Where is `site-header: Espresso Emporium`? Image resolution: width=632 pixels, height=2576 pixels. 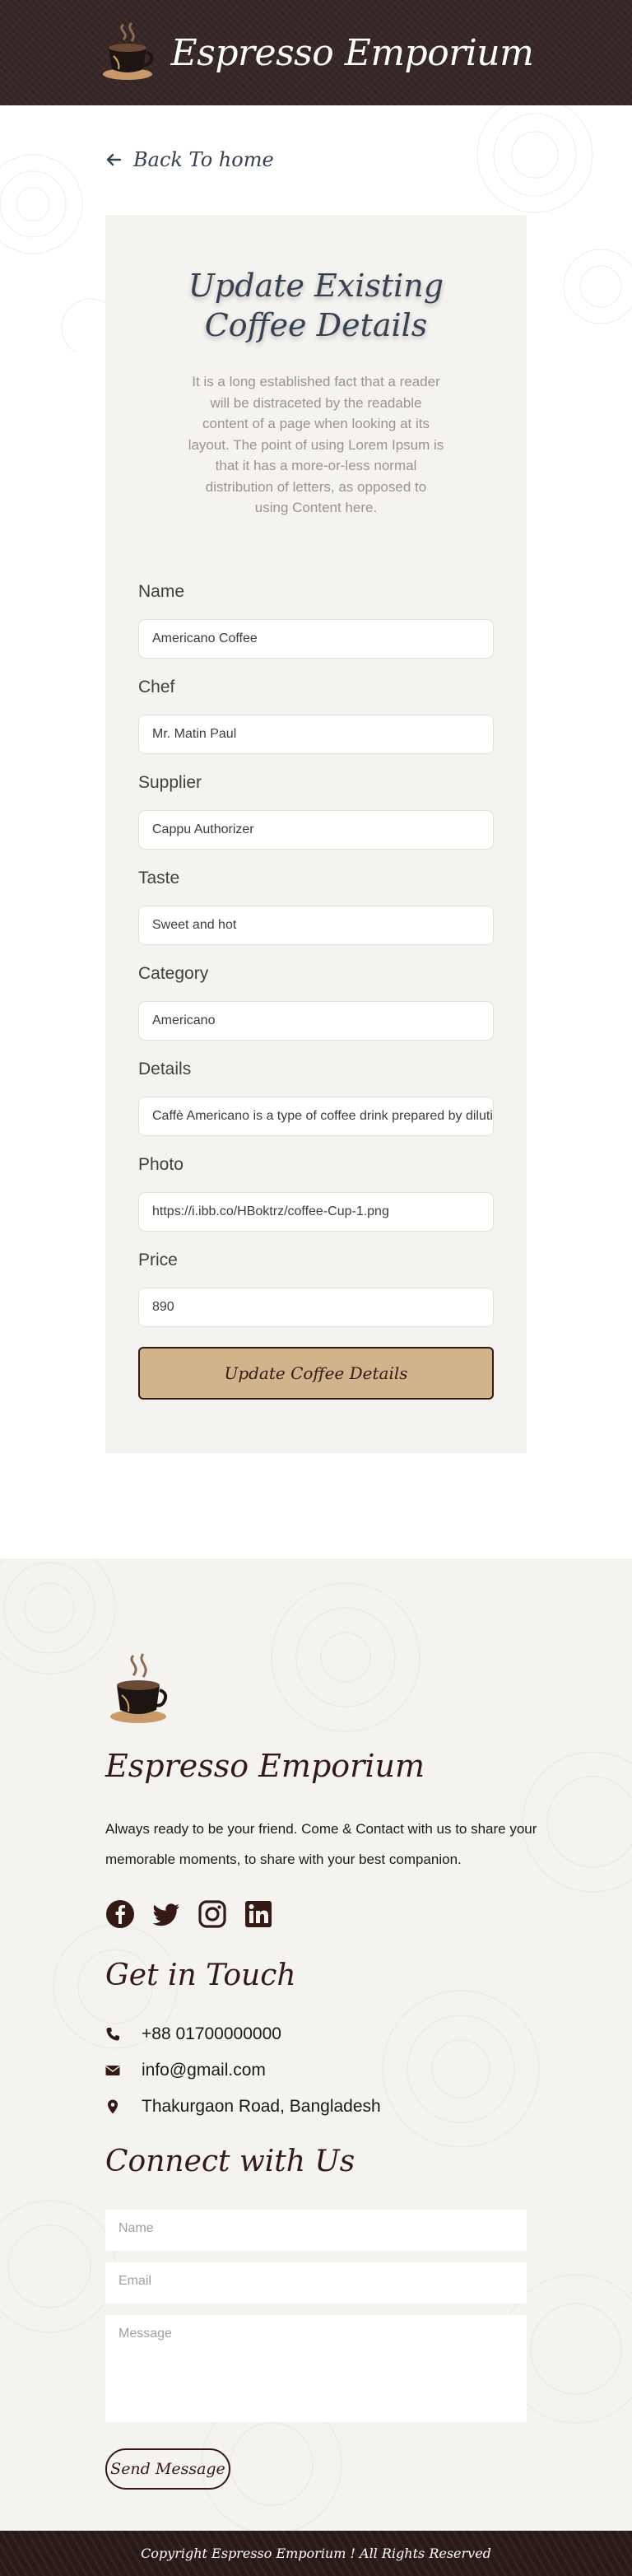
site-header: Espresso Emporium is located at coordinates (316, 52).